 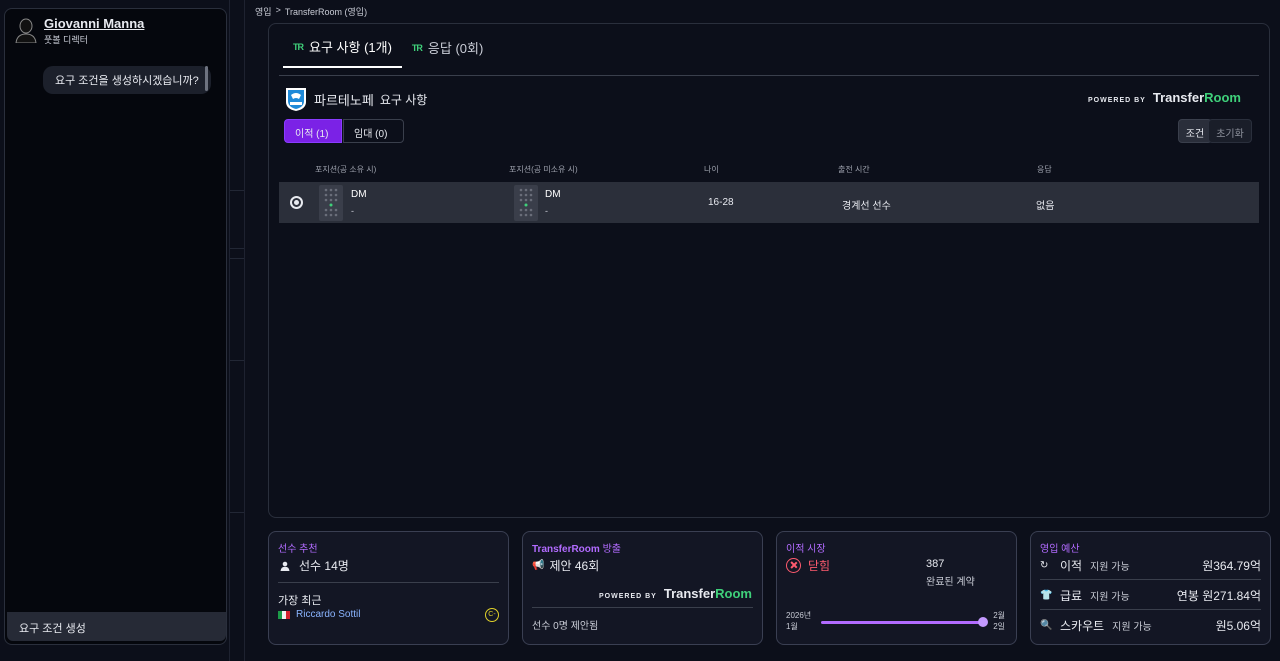 I want to click on closed-icon, so click(x=793, y=565).